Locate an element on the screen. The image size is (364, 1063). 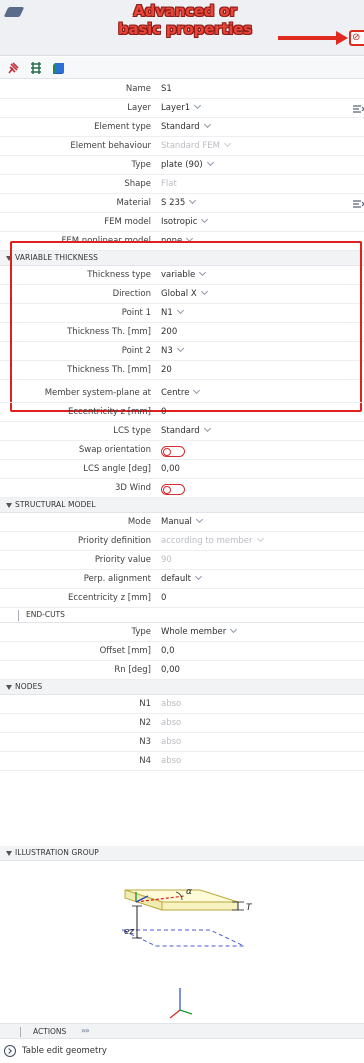
offset-input: 0,0 is located at coordinates (168, 651).